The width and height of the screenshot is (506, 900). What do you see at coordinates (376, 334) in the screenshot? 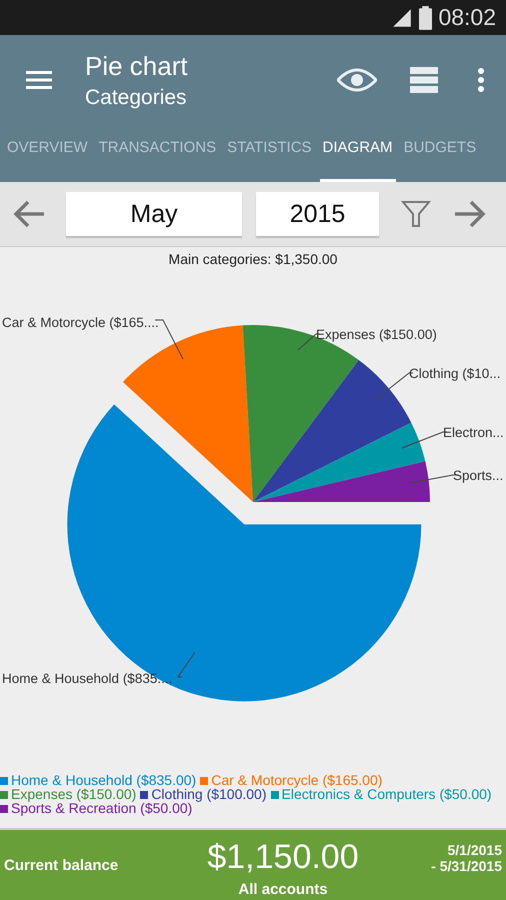
I see `slice-label: Expenses ($150.00)` at bounding box center [376, 334].